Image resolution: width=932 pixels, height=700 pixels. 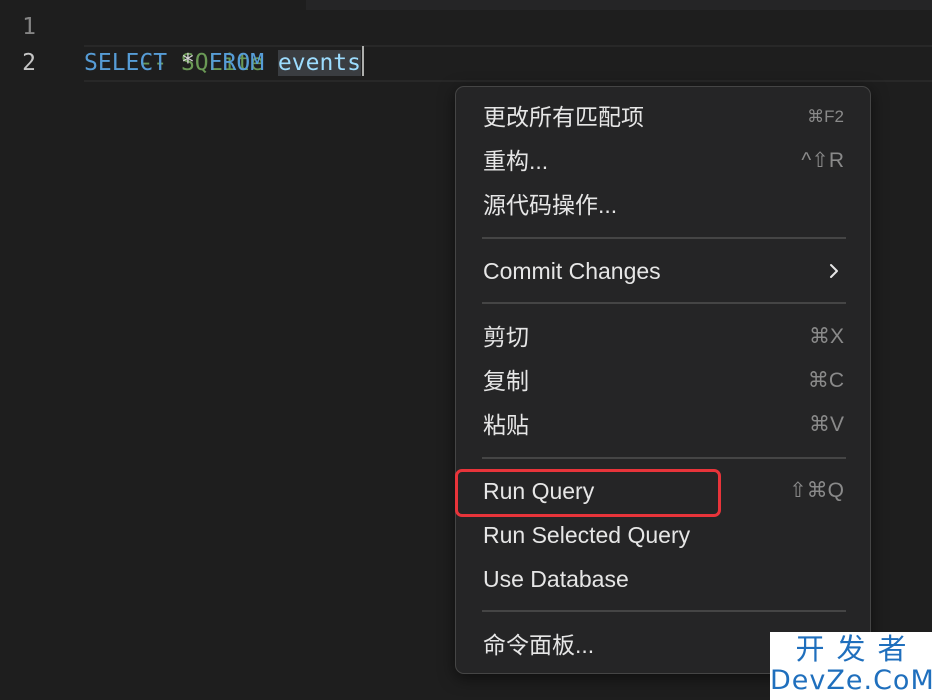 What do you see at coordinates (236, 63) in the screenshot?
I see `sql-keyword-from: FROM` at bounding box center [236, 63].